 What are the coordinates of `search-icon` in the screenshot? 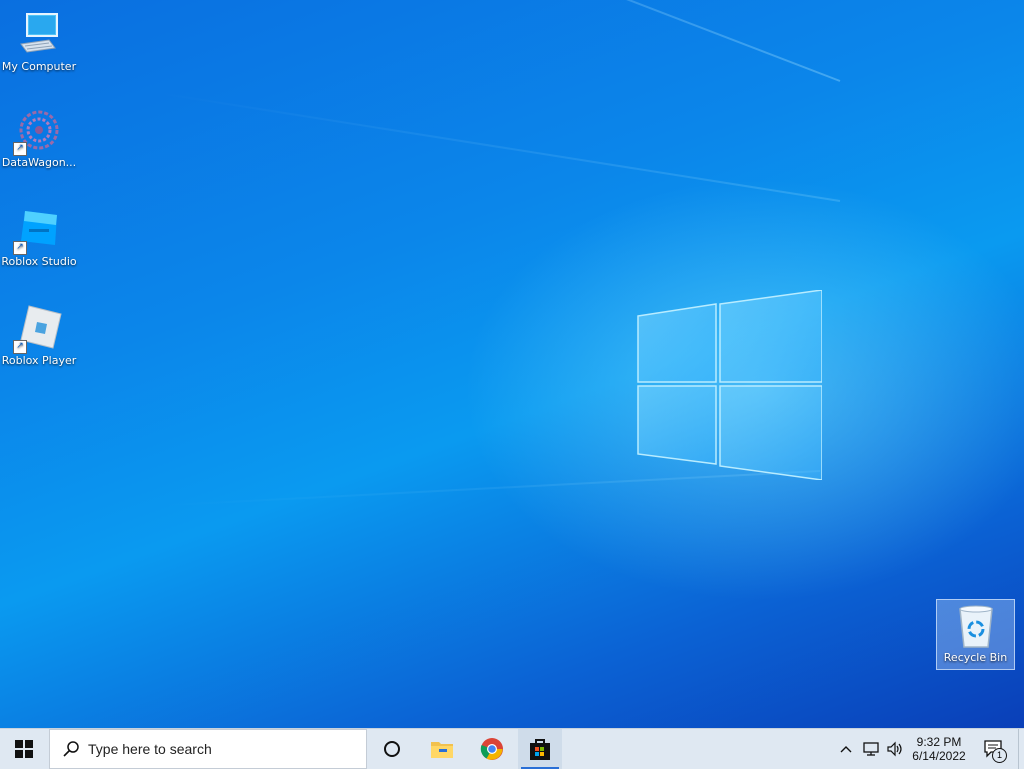 It's located at (71, 749).